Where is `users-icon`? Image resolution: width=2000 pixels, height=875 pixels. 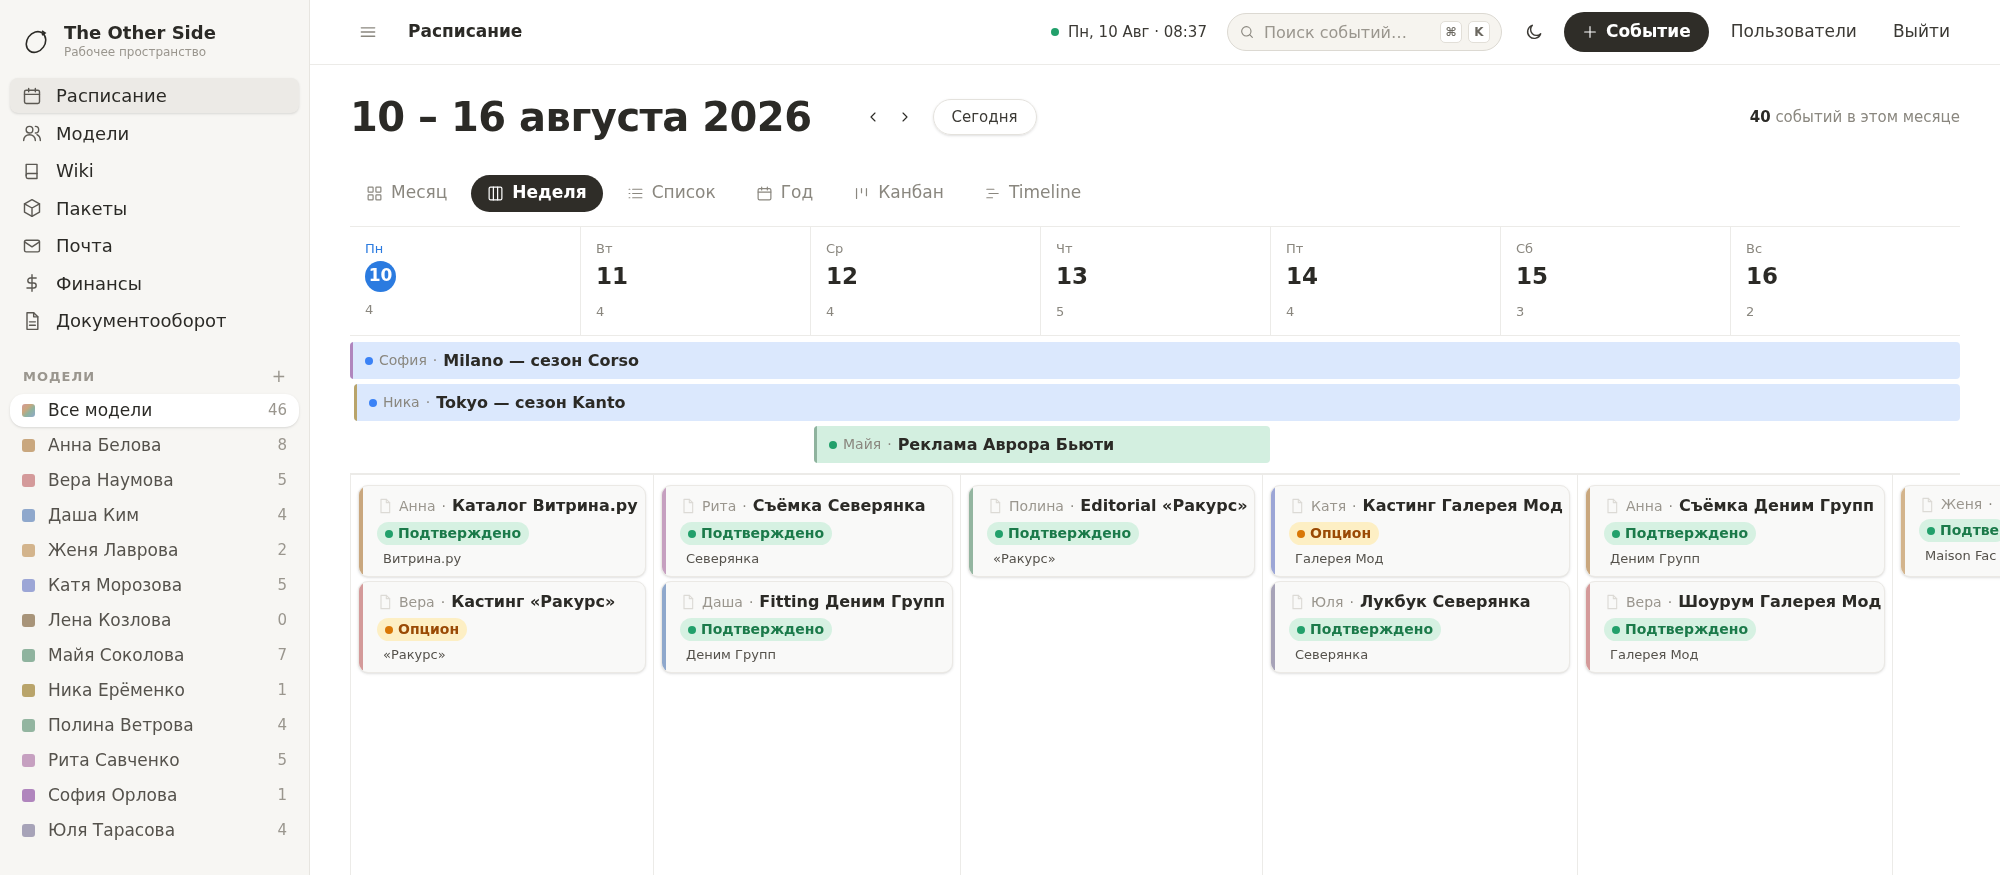 users-icon is located at coordinates (32, 133).